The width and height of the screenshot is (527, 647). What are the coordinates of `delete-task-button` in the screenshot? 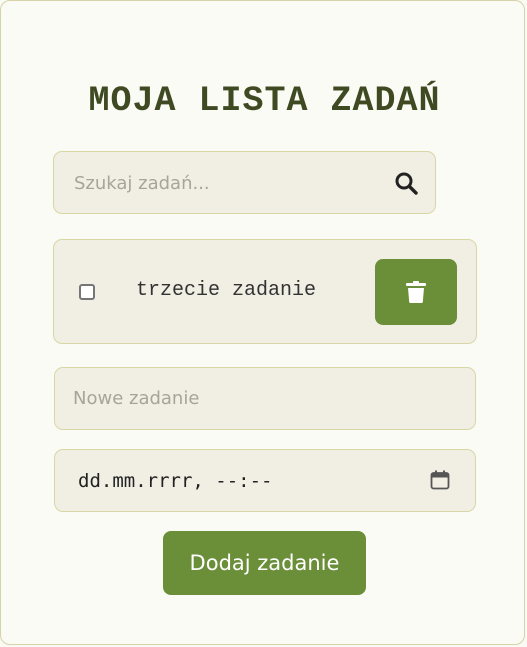 It's located at (416, 292).